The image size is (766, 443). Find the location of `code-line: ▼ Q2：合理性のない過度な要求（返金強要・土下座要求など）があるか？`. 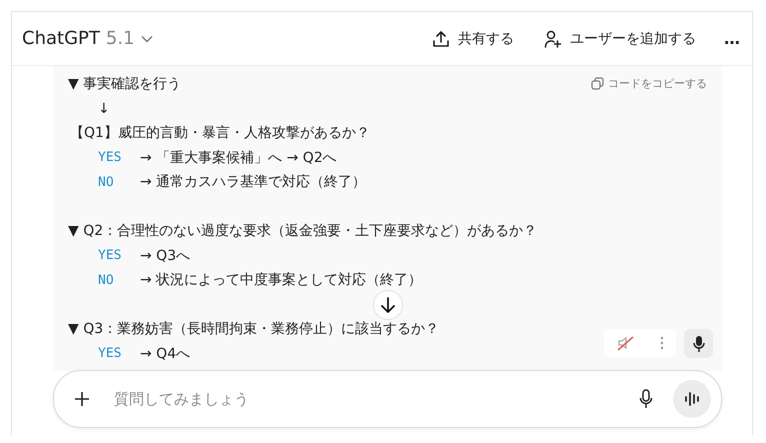

code-line: ▼ Q2：合理性のない過度な要求（返金強要・土下座要求など）があるか？ is located at coordinates (303, 231).